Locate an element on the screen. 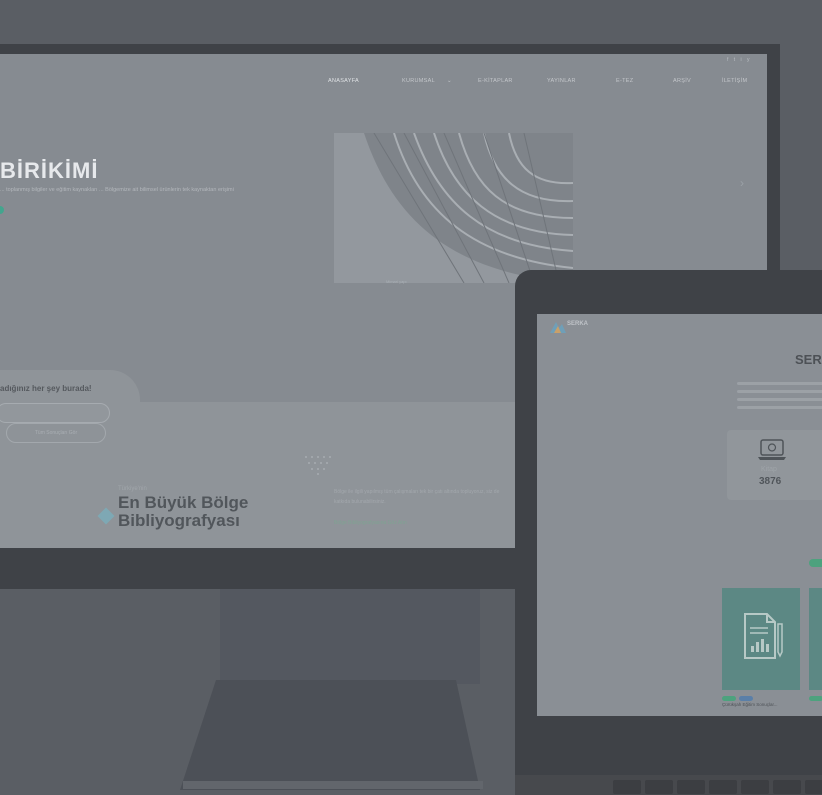  bibliography-link: Bölge Bibliyografyasına Göz Atın is located at coordinates (370, 523).